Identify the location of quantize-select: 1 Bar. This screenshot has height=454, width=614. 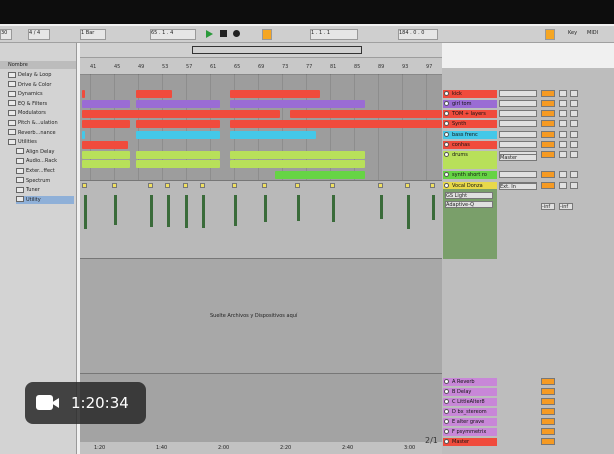
(93, 34).